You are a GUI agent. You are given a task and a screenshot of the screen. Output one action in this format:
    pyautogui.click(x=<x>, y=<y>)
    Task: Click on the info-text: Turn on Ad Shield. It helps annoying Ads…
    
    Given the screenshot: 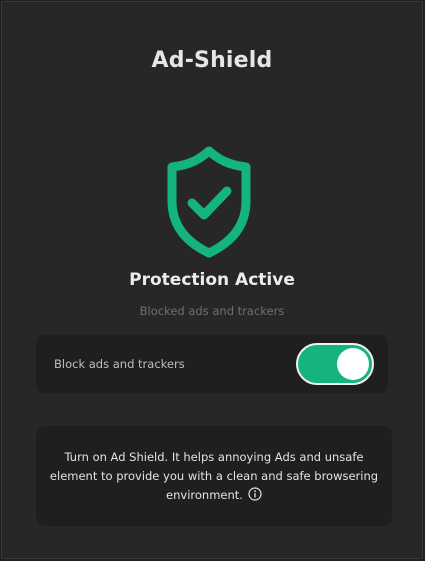 What is the action you would take?
    pyautogui.click(x=214, y=476)
    